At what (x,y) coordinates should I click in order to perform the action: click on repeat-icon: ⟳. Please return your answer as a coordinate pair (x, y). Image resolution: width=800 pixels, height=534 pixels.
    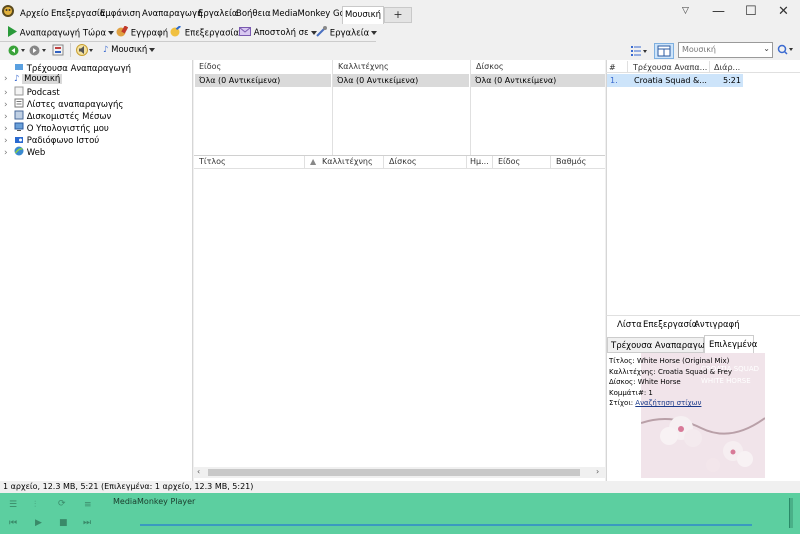
    Looking at the image, I should click on (62, 504).